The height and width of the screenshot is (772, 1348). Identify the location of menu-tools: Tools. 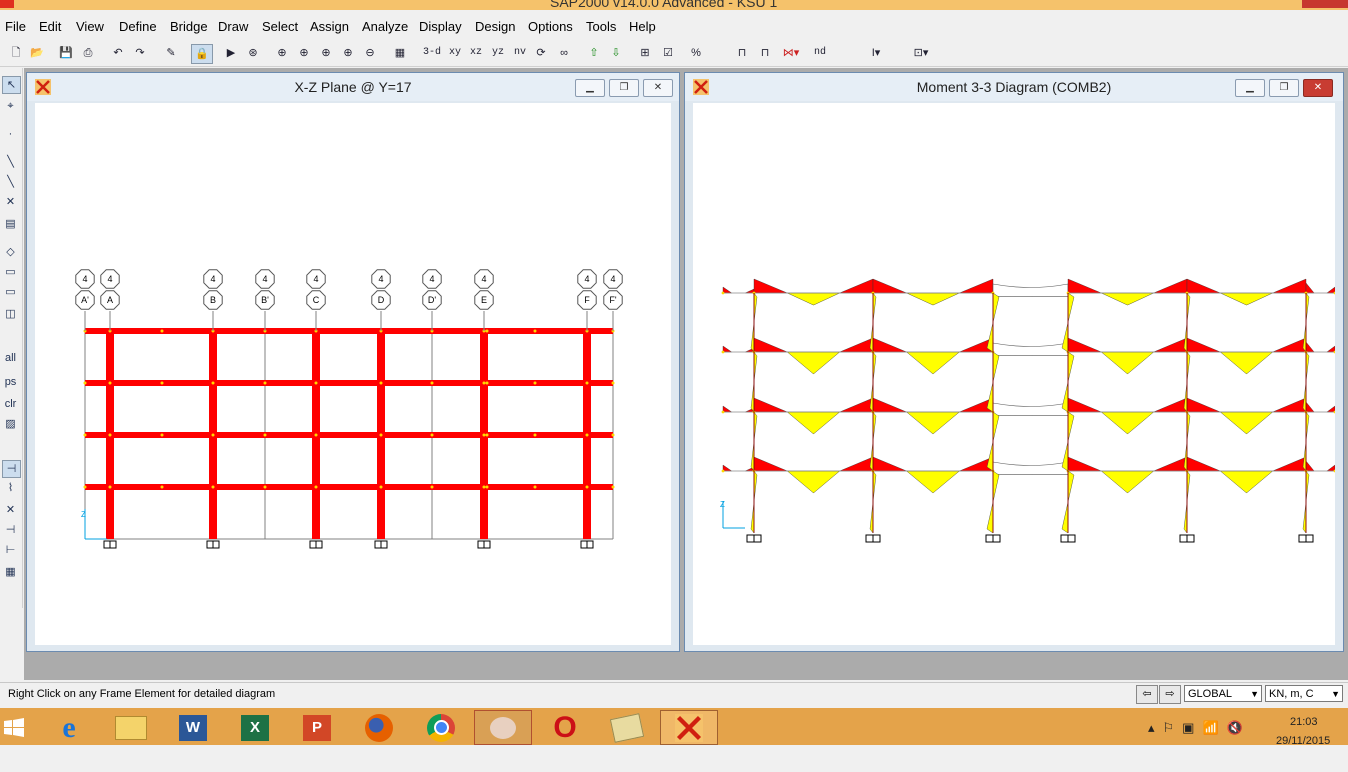
(601, 26).